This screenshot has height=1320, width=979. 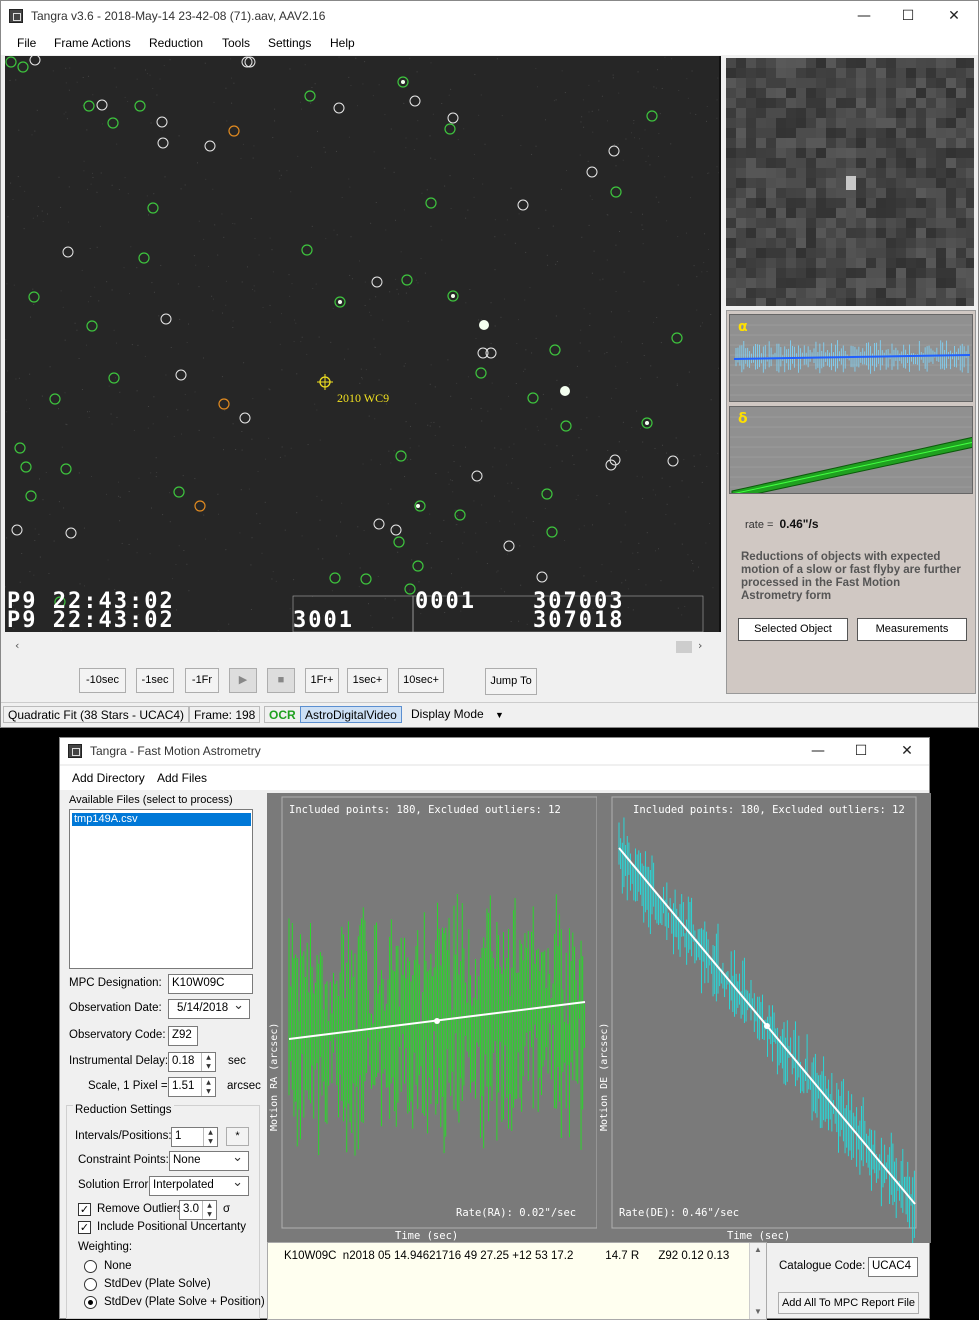 What do you see at coordinates (183, 1086) in the screenshot?
I see `scale-value: 1.51` at bounding box center [183, 1086].